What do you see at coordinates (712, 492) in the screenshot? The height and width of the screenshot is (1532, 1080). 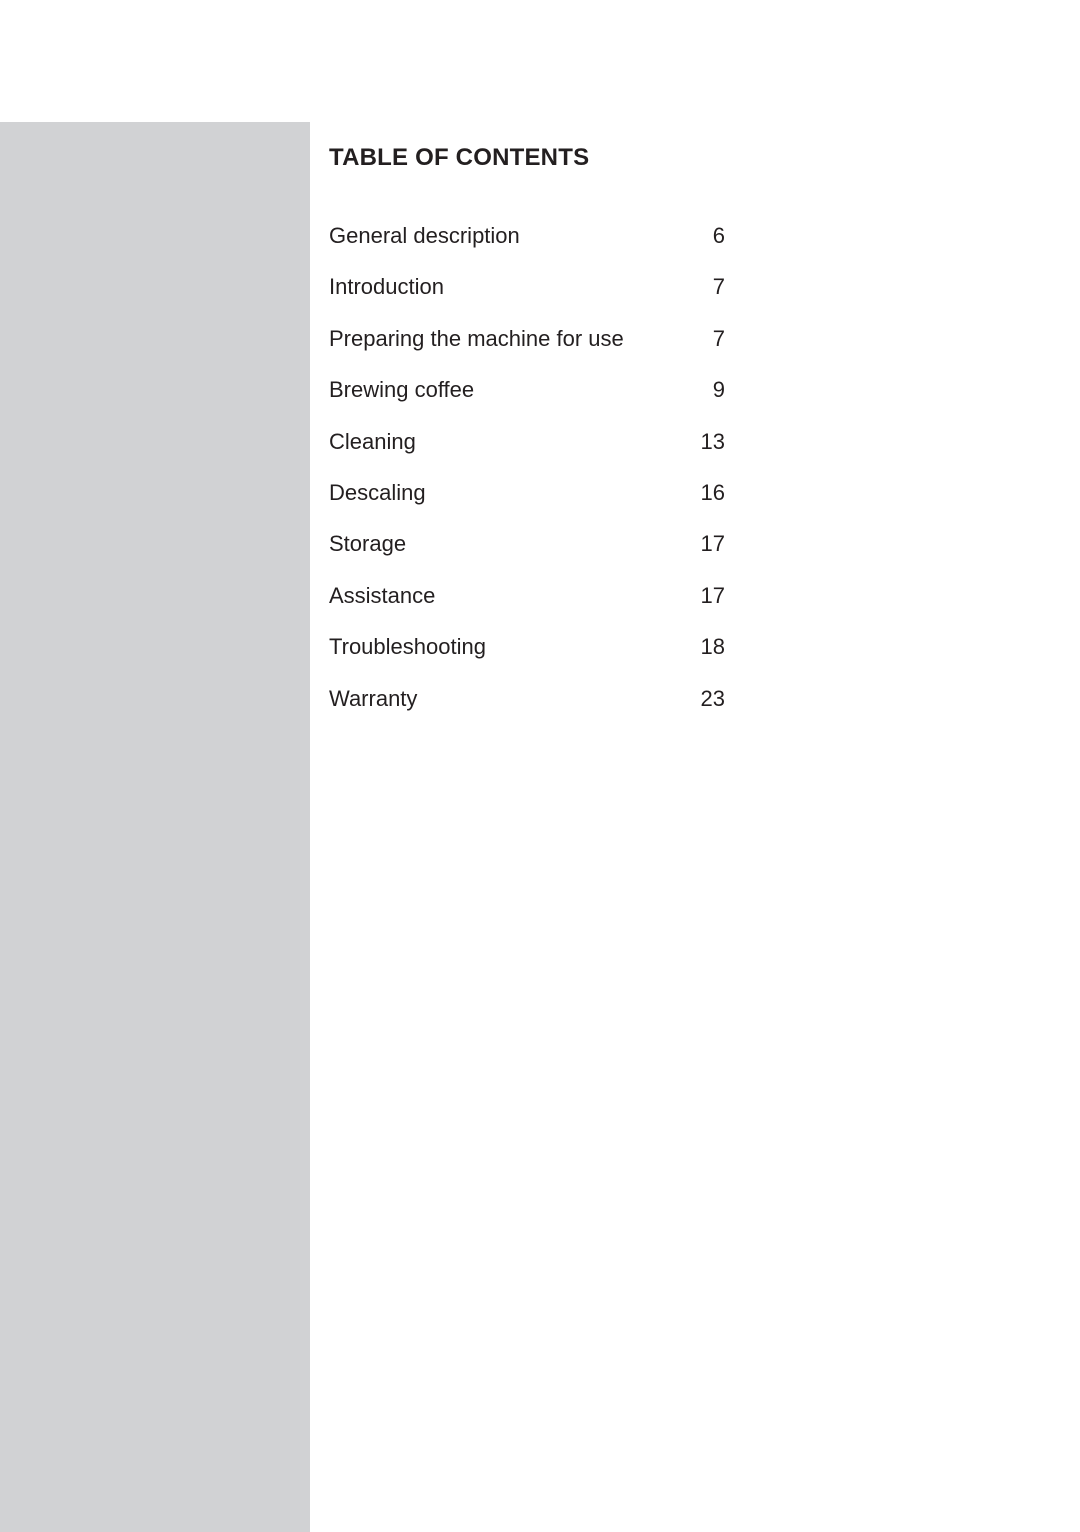 I see `toc-entry-page: 16` at bounding box center [712, 492].